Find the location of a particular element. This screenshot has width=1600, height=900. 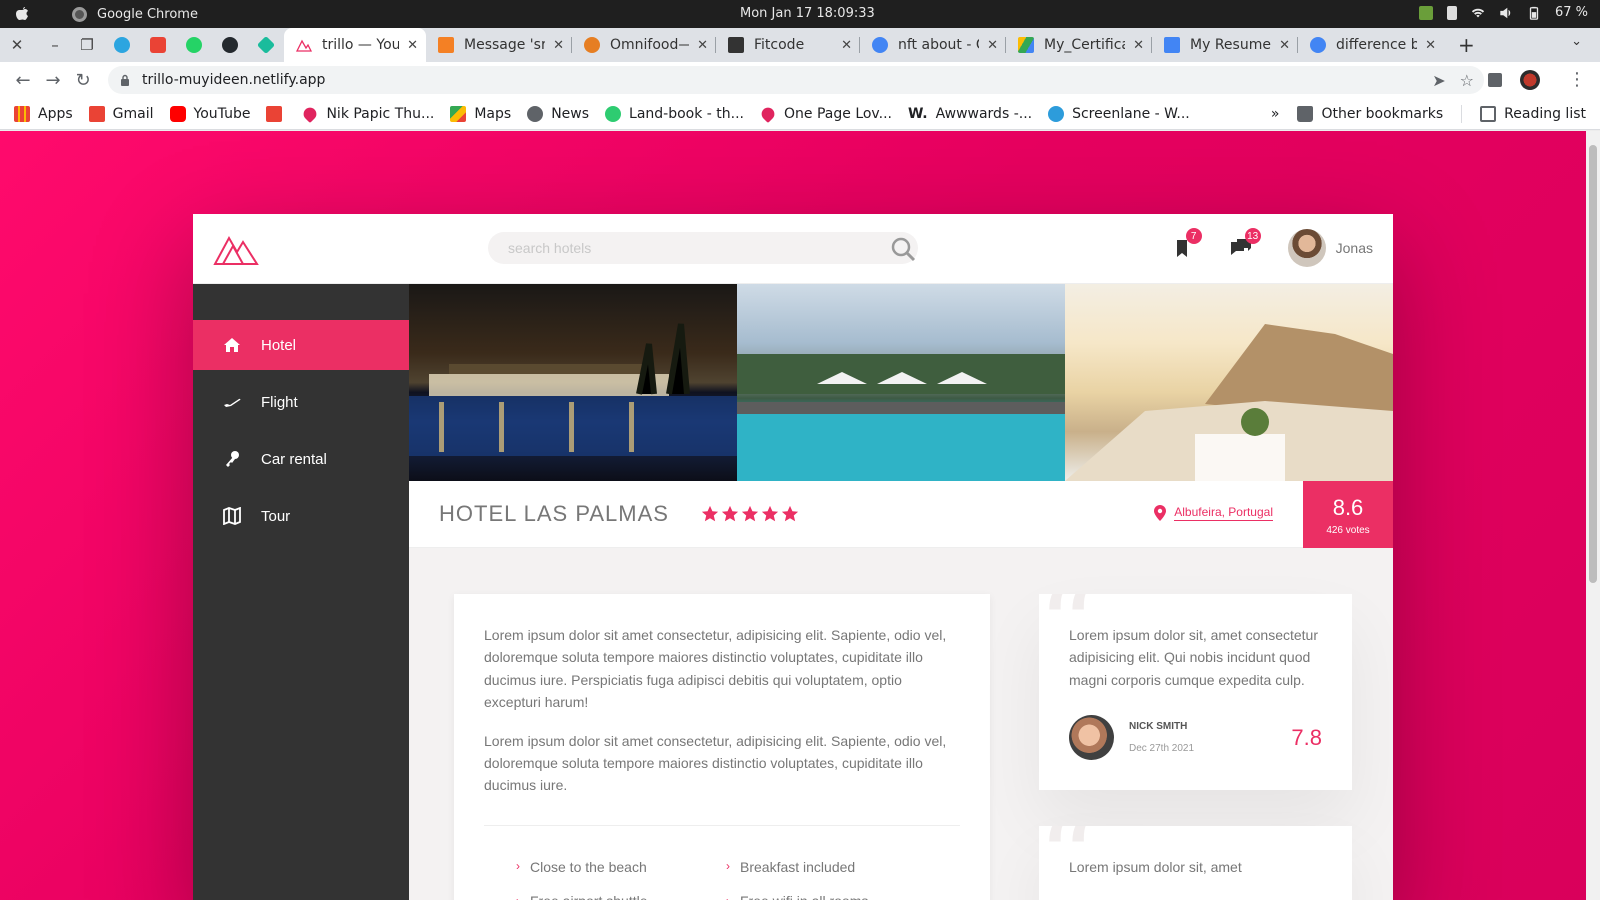

side-nav-item-hotel: Hotel is located at coordinates (301, 345).